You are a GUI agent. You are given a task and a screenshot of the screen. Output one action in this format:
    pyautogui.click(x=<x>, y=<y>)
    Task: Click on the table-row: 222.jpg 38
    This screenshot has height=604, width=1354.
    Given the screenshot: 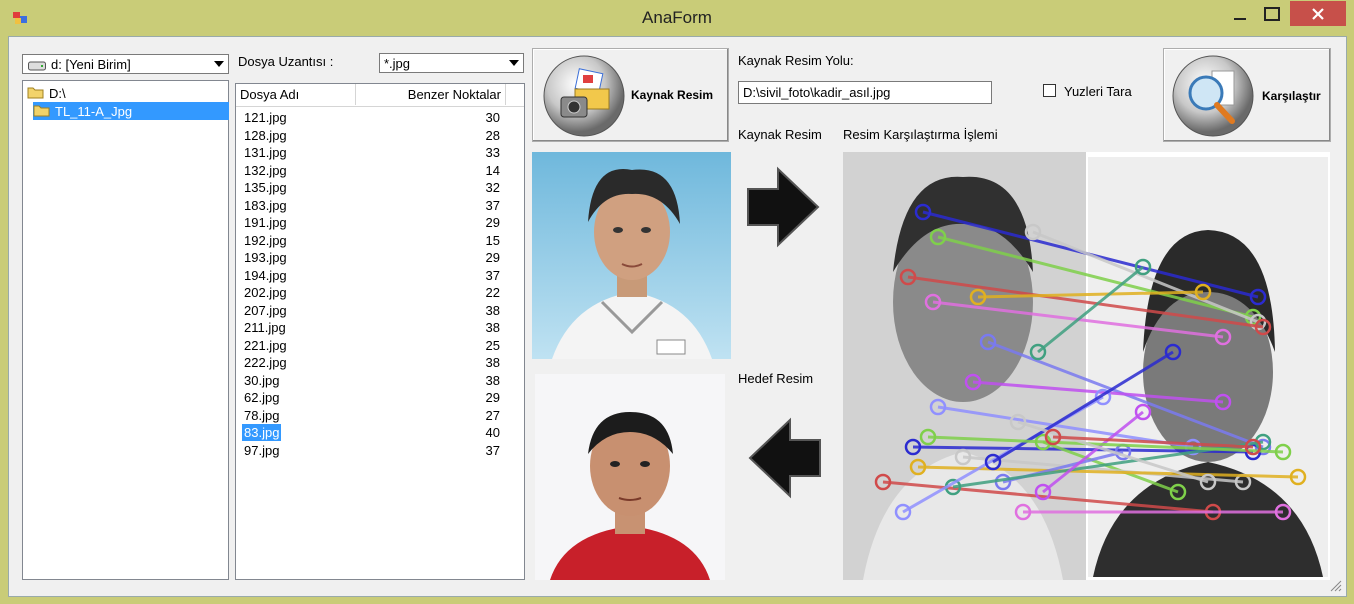 What is the action you would take?
    pyautogui.click(x=380, y=363)
    